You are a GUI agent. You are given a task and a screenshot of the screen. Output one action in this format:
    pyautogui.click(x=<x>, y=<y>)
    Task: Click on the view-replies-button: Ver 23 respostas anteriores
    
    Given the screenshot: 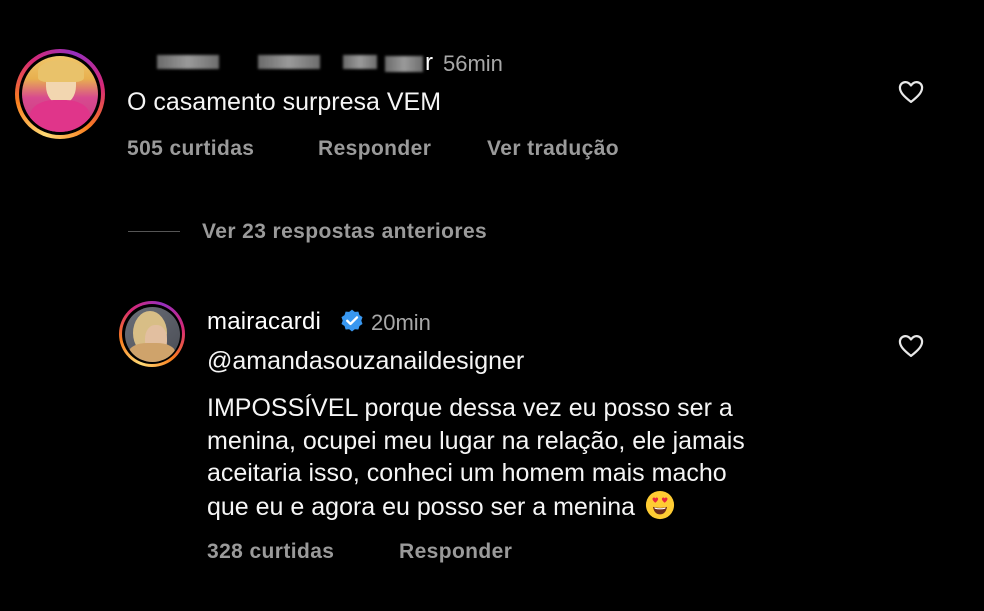 What is the action you would take?
    pyautogui.click(x=344, y=232)
    